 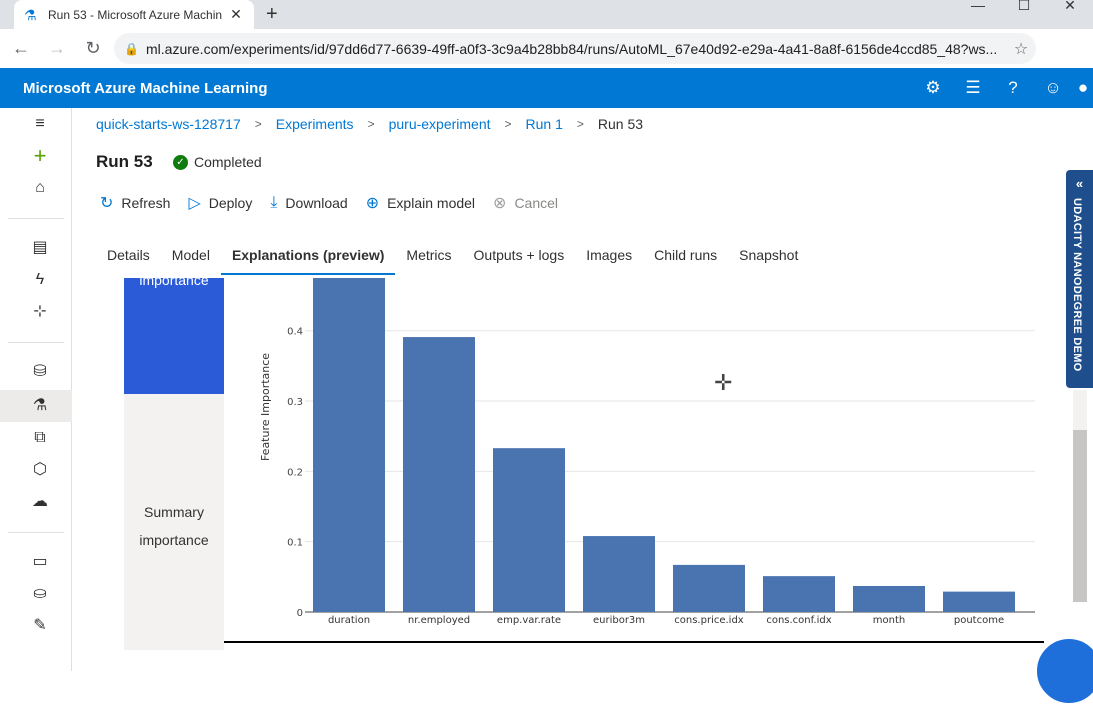 I want to click on download-label: Download, so click(x=316, y=203).